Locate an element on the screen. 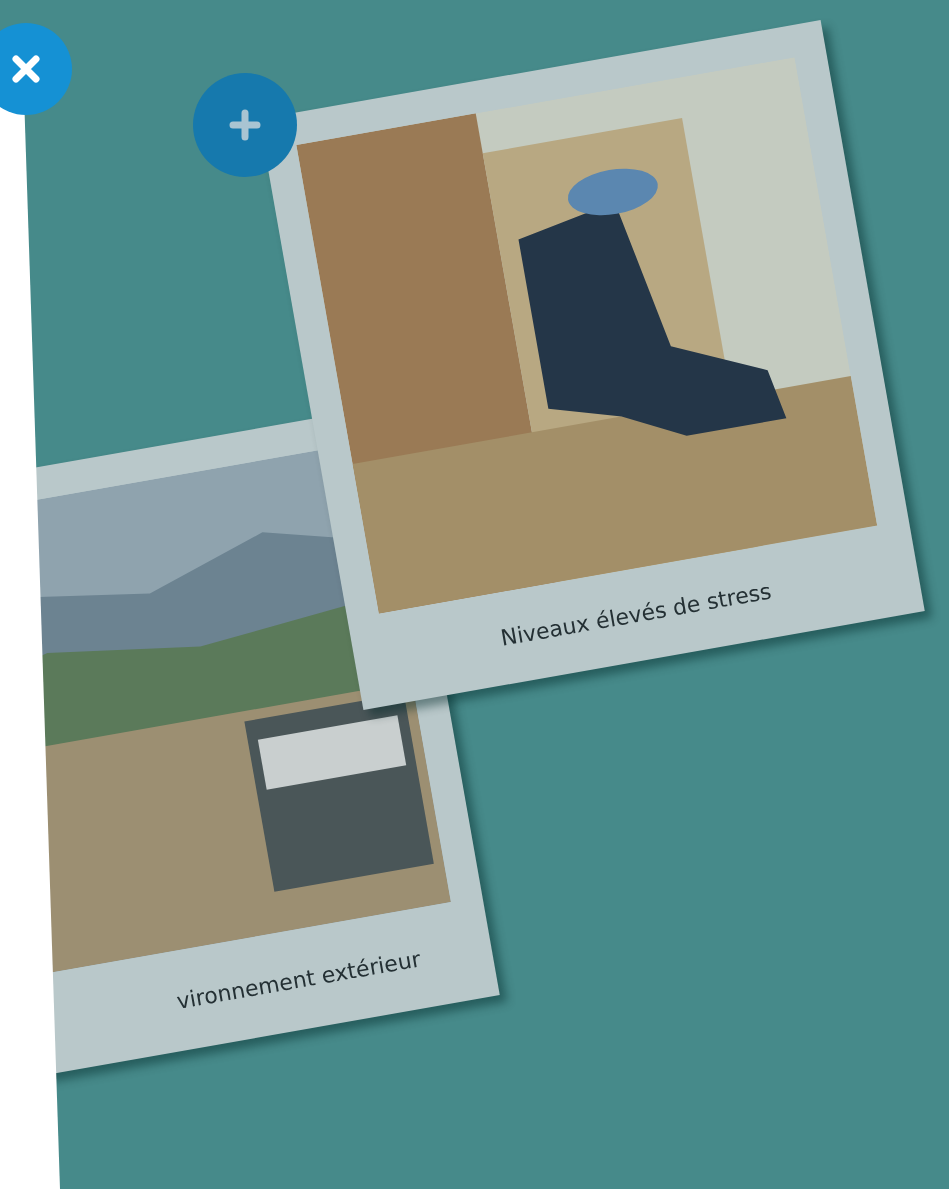 The width and height of the screenshot is (949, 1189). photo-caption: Niveaux élevés de stress is located at coordinates (636, 615).